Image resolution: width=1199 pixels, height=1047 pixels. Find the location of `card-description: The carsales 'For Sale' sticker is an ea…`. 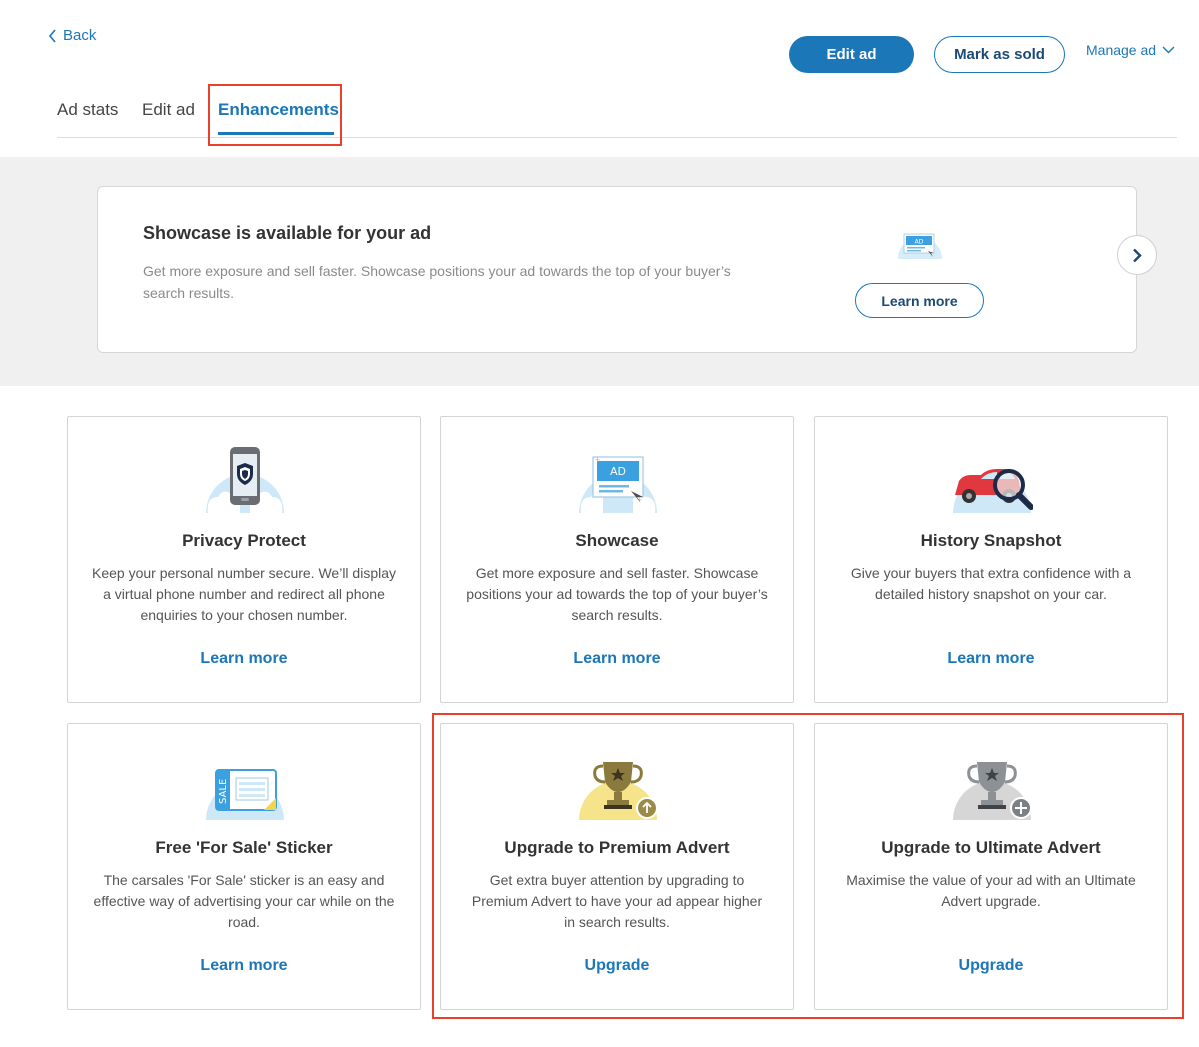

card-description: The carsales 'For Sale' sticker is an ea… is located at coordinates (244, 901).